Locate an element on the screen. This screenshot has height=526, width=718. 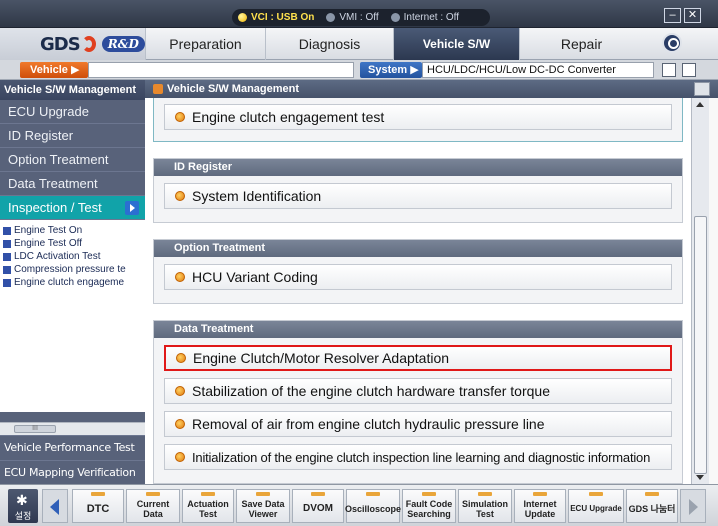
close-button: ✕ is located at coordinates (692, 15).